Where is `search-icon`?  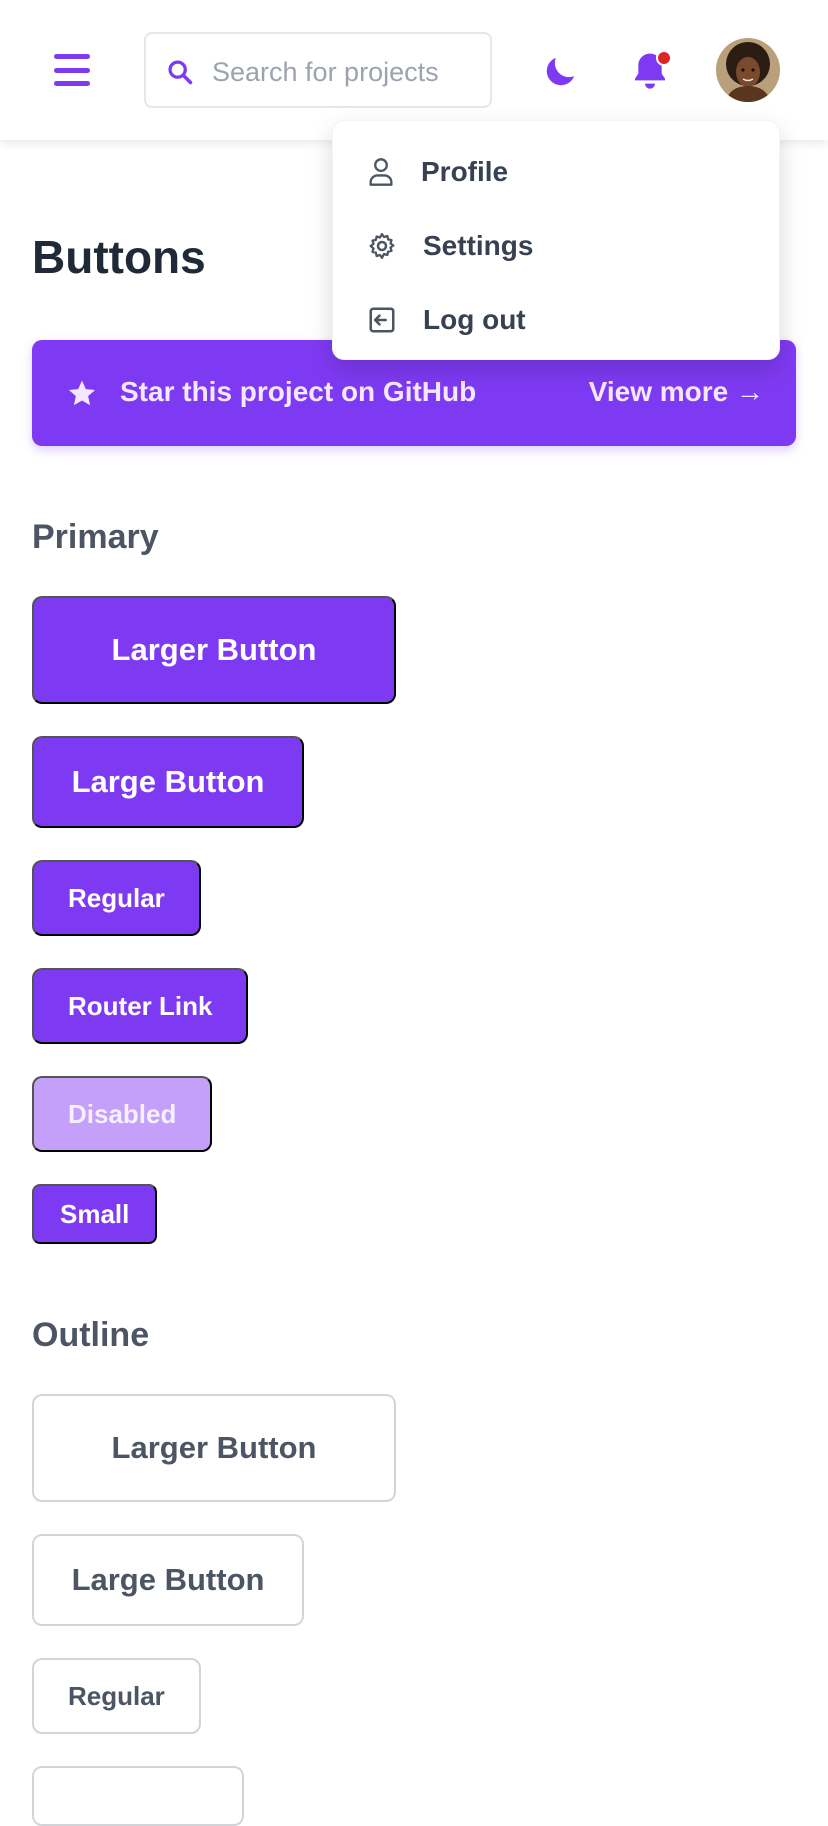
search-icon is located at coordinates (180, 72).